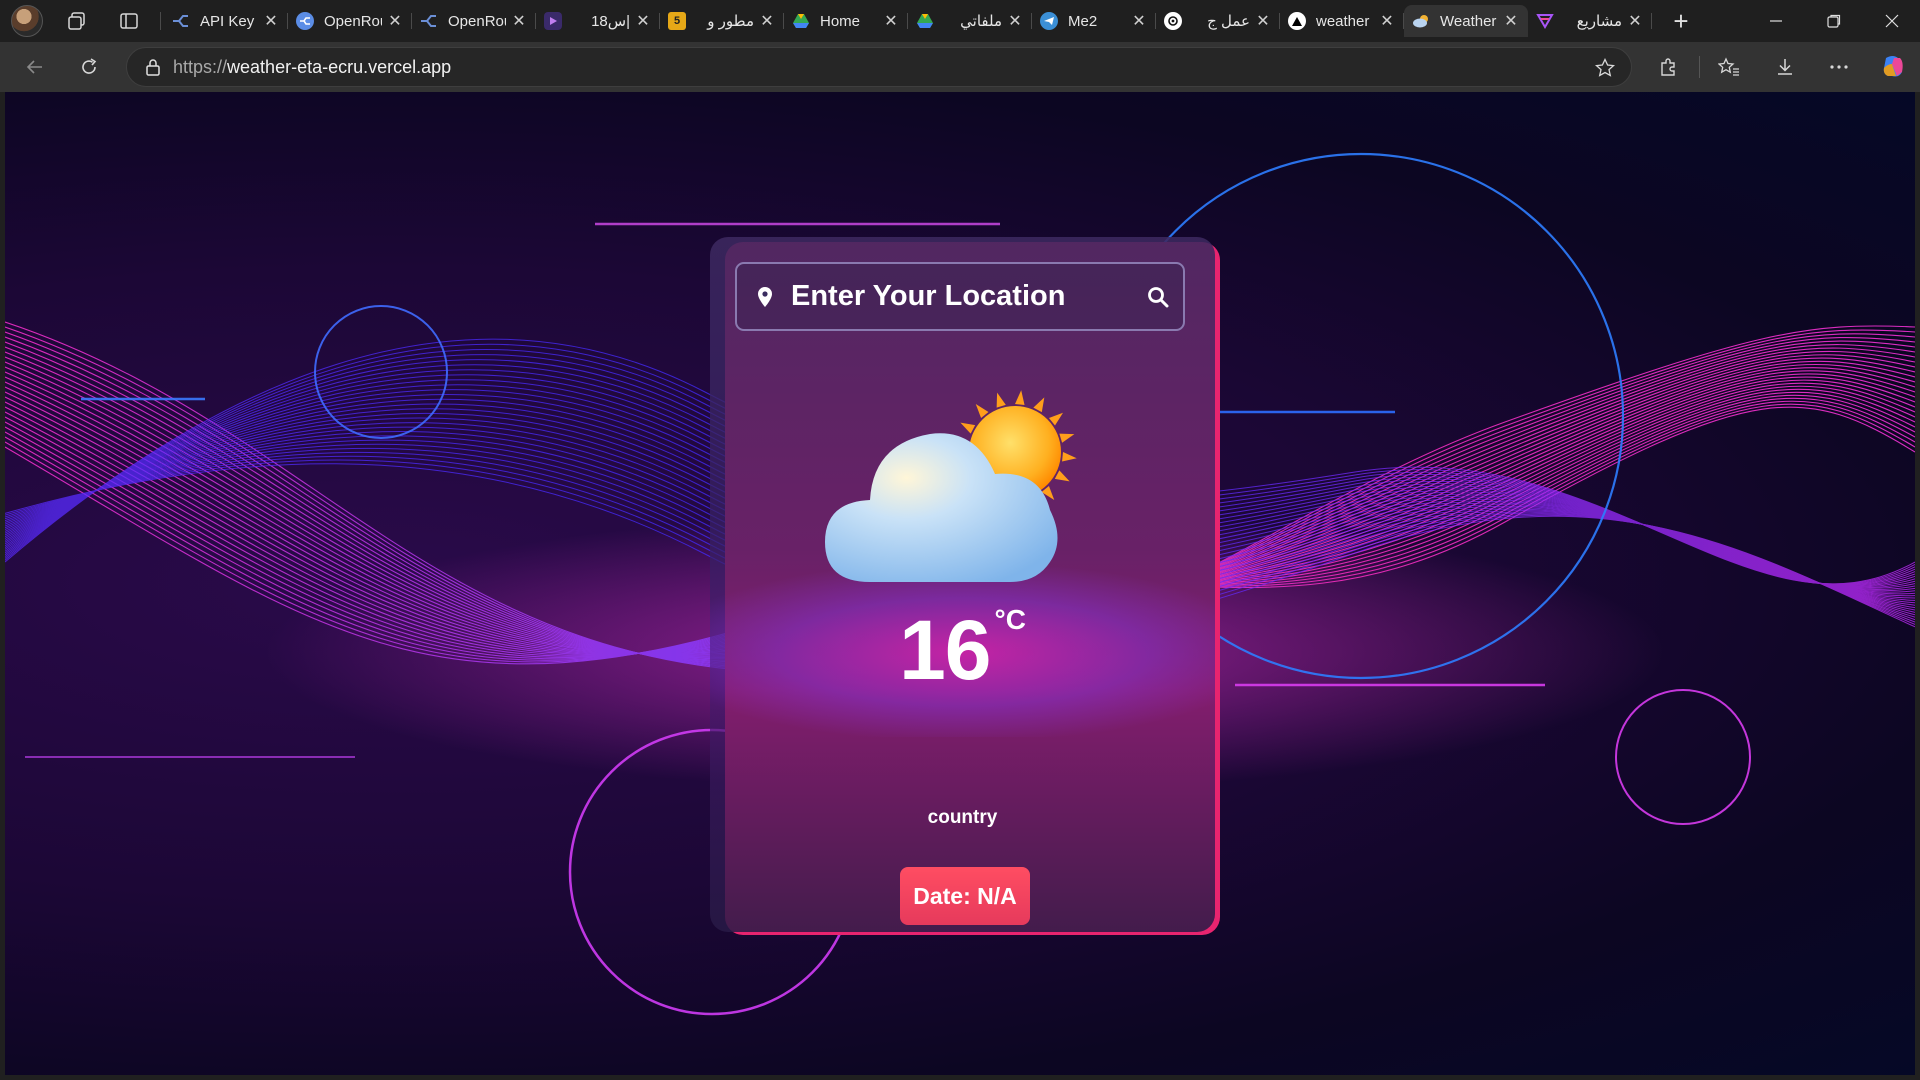 The width and height of the screenshot is (1920, 1080). What do you see at coordinates (730, 21) in the screenshot?
I see `tab-label: مطور و` at bounding box center [730, 21].